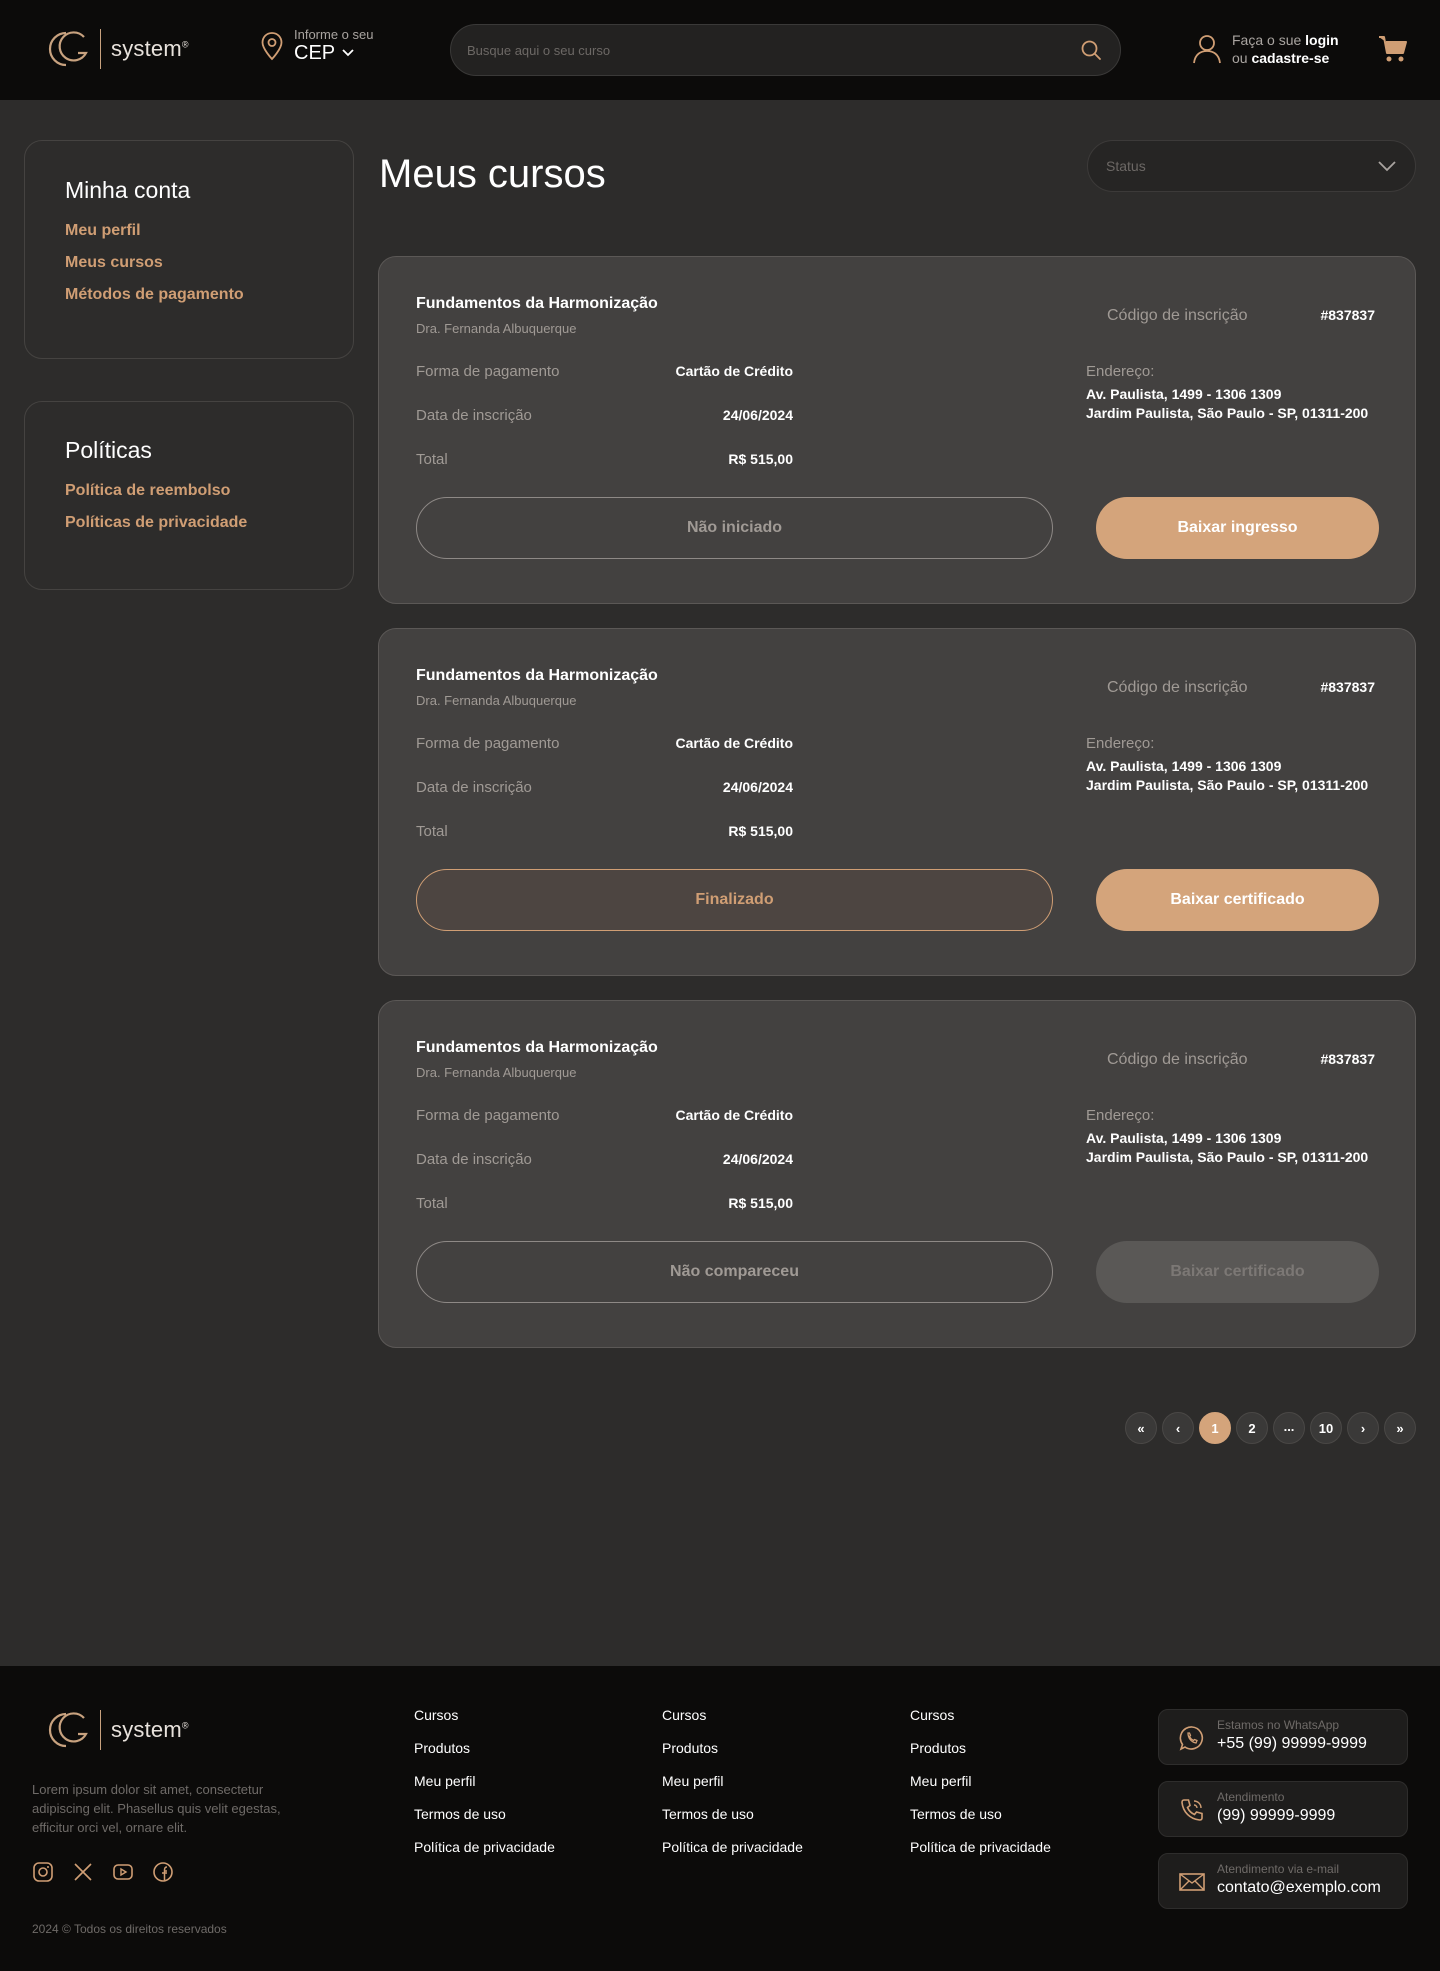  I want to click on pagination-last: », so click(1400, 1428).